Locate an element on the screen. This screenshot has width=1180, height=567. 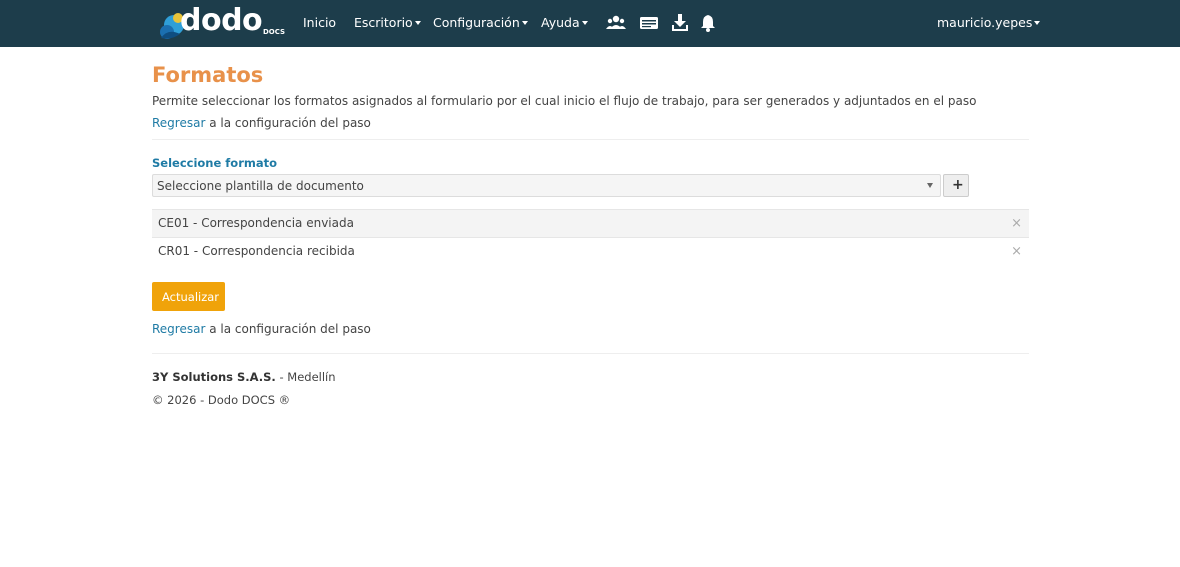
bell-icon is located at coordinates (708, 23).